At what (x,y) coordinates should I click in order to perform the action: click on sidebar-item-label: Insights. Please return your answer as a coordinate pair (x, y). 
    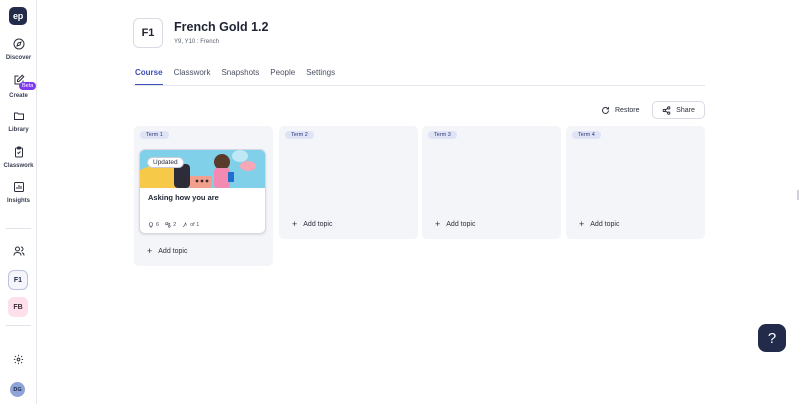
    Looking at the image, I should click on (18, 201).